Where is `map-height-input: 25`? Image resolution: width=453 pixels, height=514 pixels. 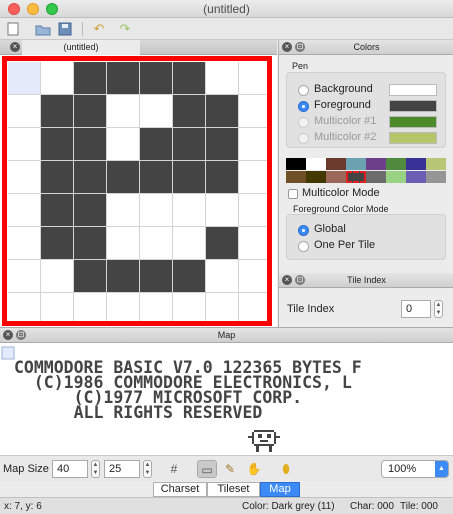
map-height-input: 25 is located at coordinates (122, 469).